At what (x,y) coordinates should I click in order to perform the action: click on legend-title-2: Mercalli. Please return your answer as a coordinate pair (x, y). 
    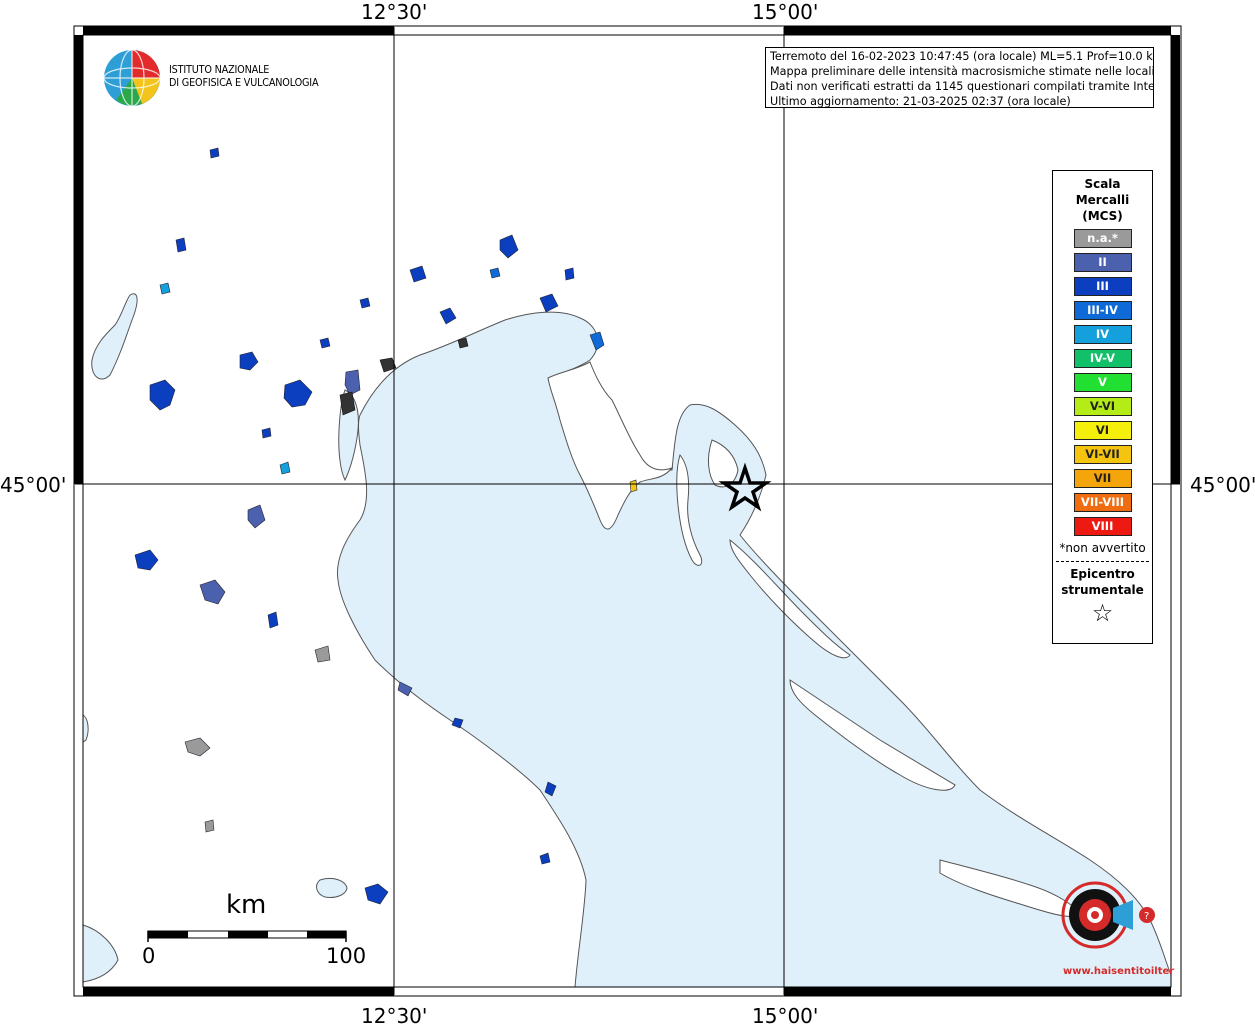
    Looking at the image, I should click on (1102, 200).